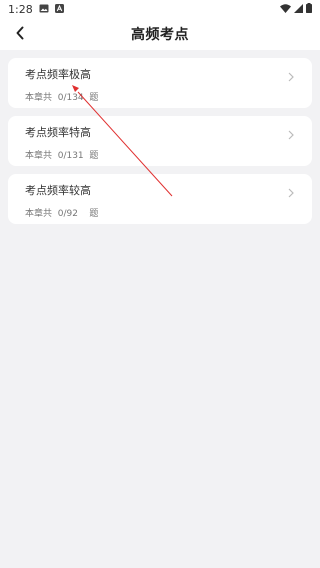 The width and height of the screenshot is (320, 568). Describe the element at coordinates (59, 9) in the screenshot. I see `app-notification-icon` at that location.